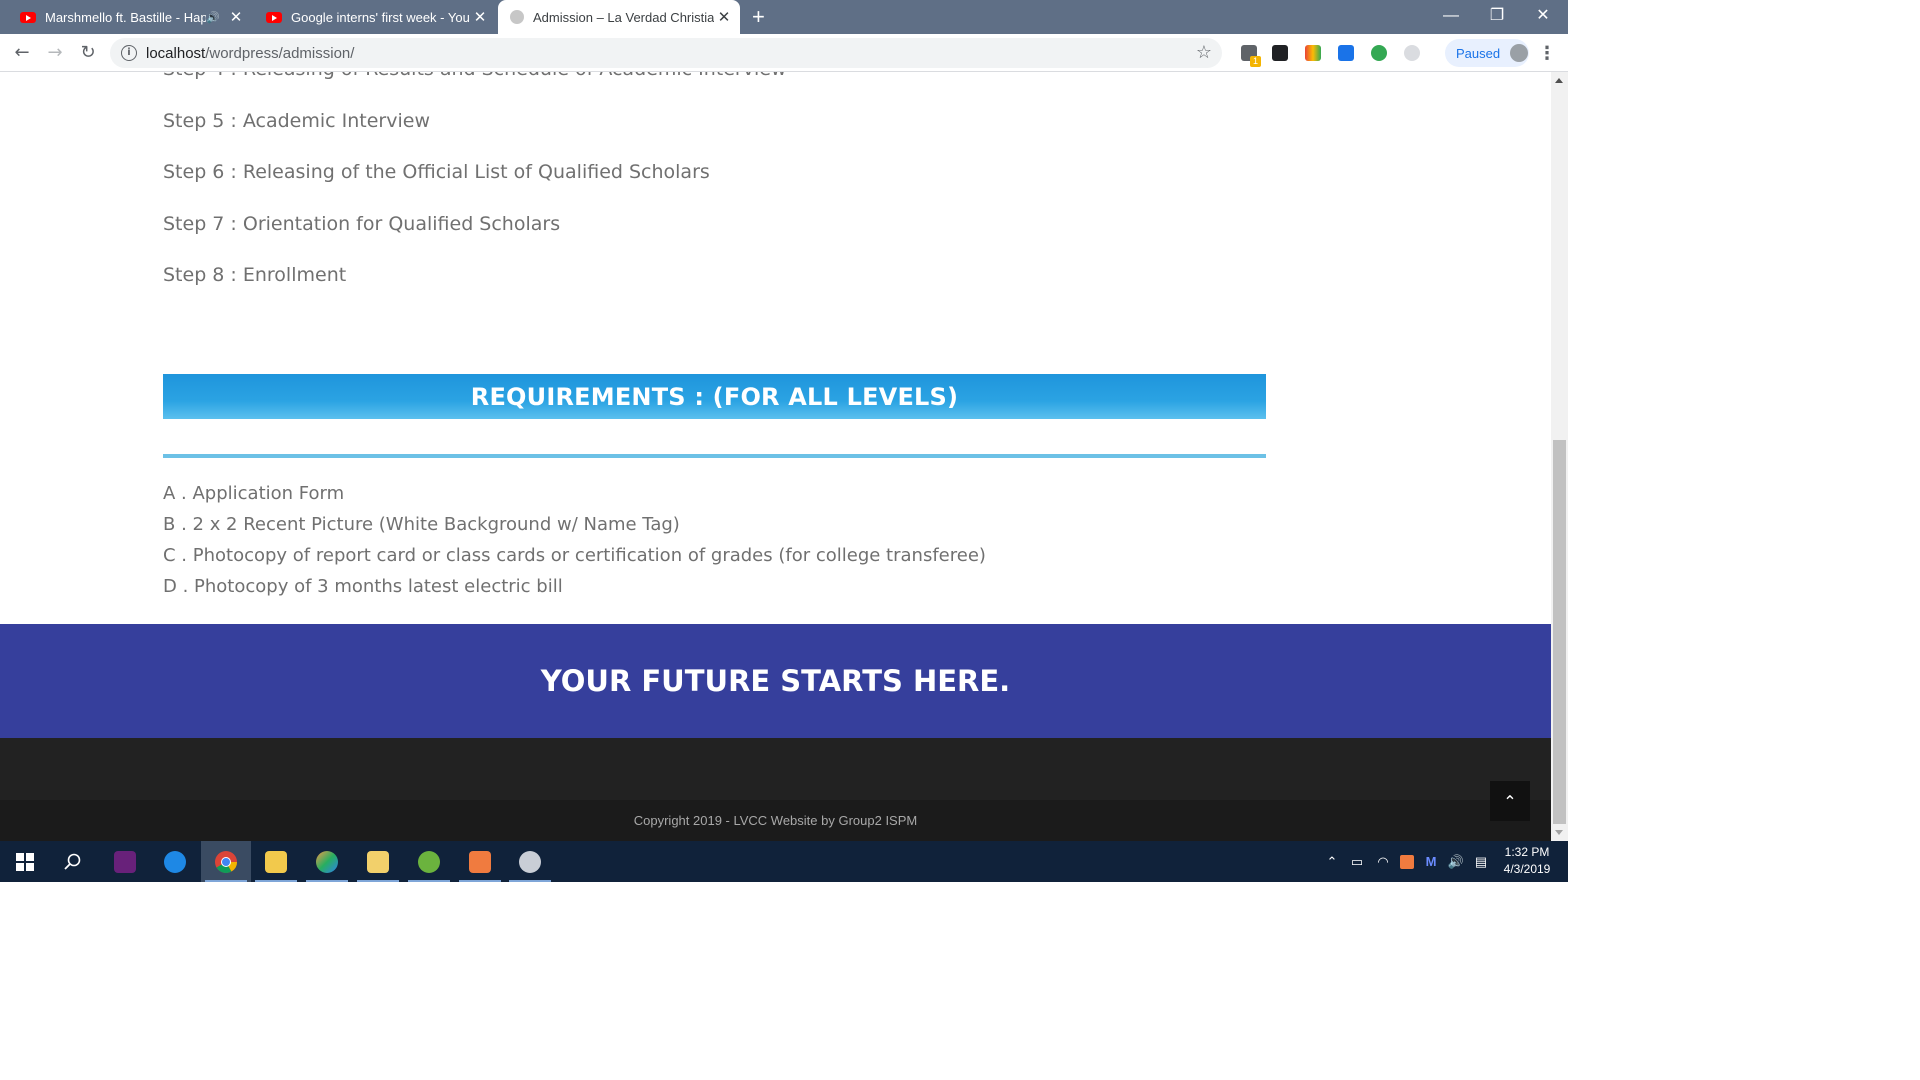  Describe the element at coordinates (1559, 80) in the screenshot. I see `scroll-up-icon` at that location.